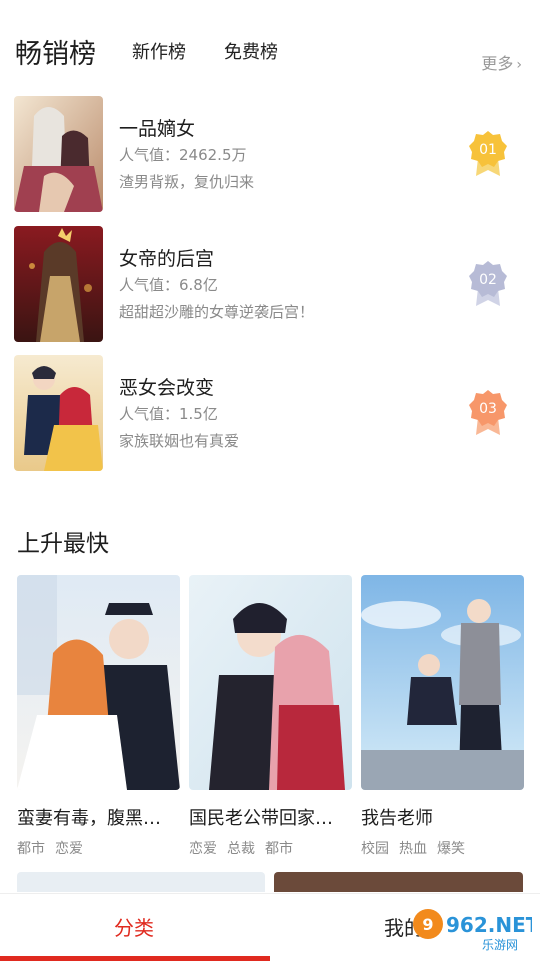 The image size is (540, 961). I want to click on popularity-value: 人气值：1.5亿, so click(168, 414).